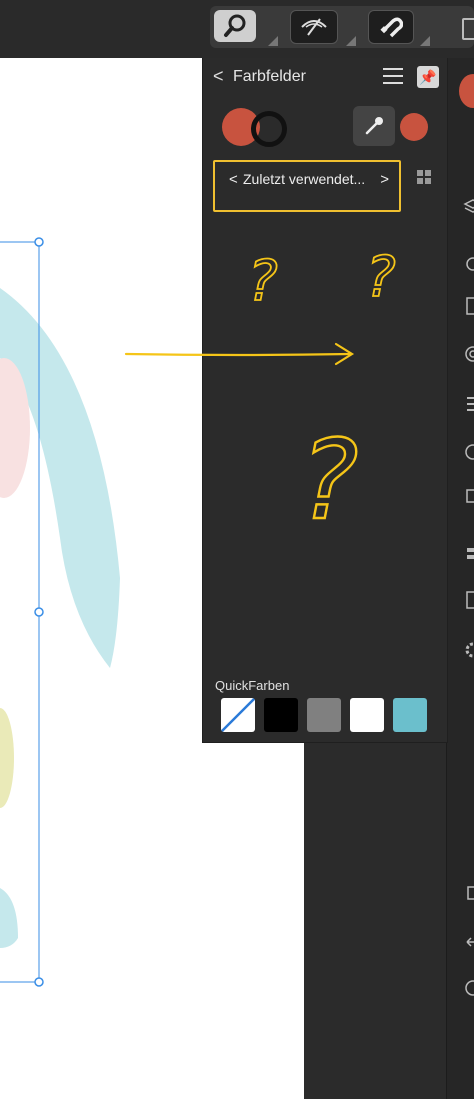 The image size is (474, 1099). What do you see at coordinates (468, 306) in the screenshot?
I see `adjustments-icon` at bounding box center [468, 306].